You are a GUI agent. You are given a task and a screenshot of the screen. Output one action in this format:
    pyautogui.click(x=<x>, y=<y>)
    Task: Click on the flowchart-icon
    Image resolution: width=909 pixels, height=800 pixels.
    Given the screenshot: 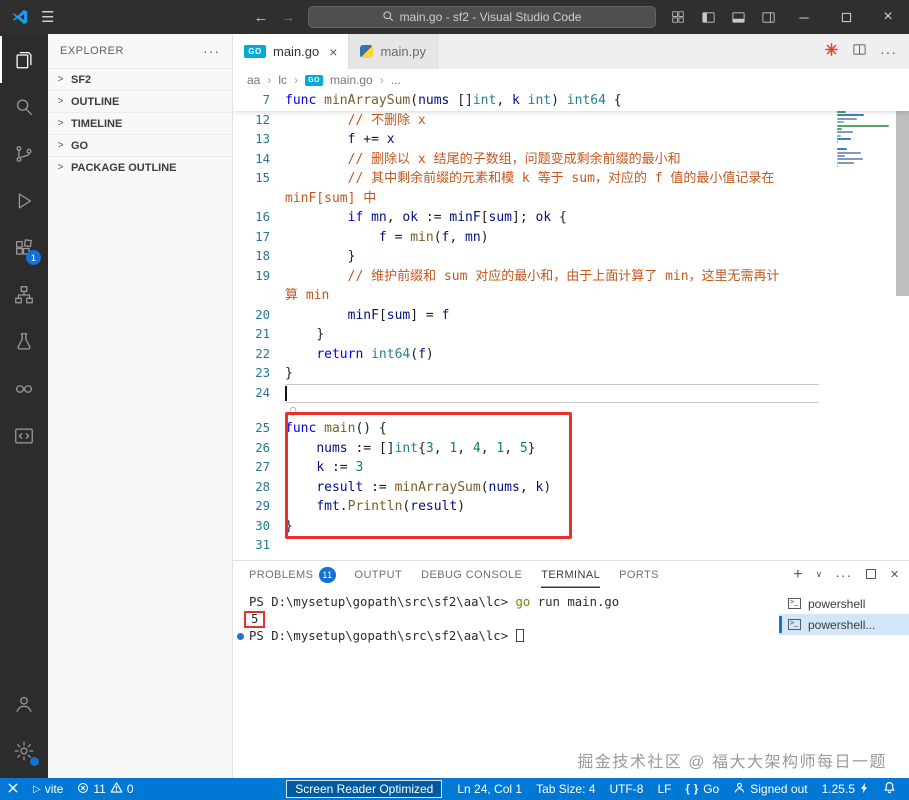 What is the action you would take?
    pyautogui.click(x=24, y=294)
    